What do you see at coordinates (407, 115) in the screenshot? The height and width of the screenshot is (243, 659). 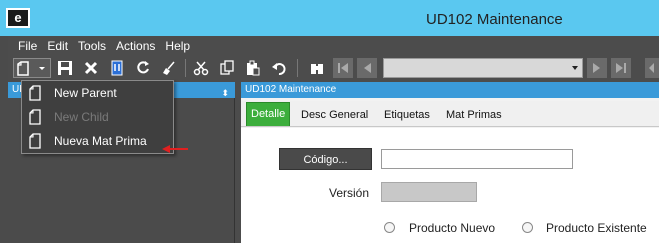 I see `tab-etiquetas: Etiquetas` at bounding box center [407, 115].